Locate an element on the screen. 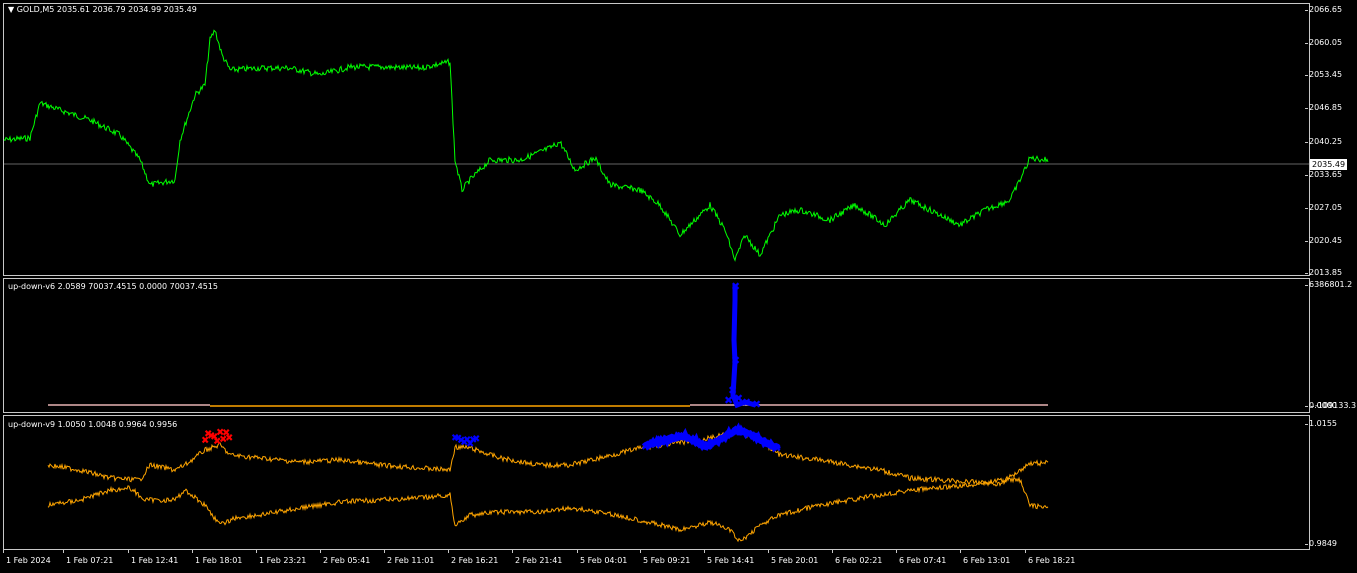 This screenshot has height=573, width=1357. v9-red-marker: ✖ is located at coordinates (229, 438).